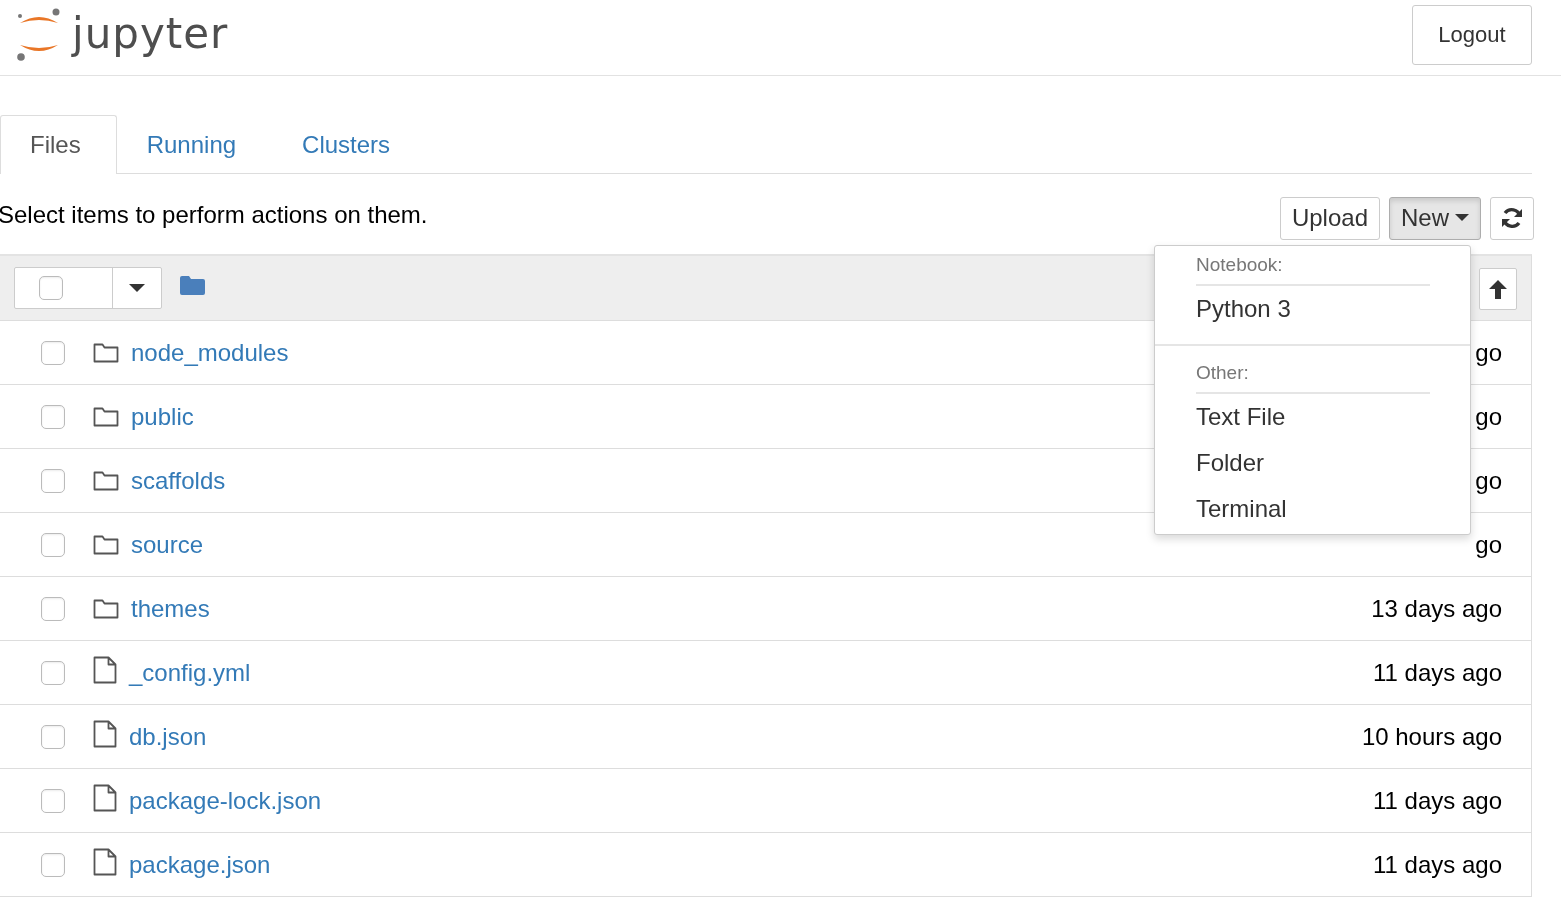 The width and height of the screenshot is (1561, 917). Describe the element at coordinates (1431, 736) in the screenshot. I see `modified-time: 10 hours ago` at that location.